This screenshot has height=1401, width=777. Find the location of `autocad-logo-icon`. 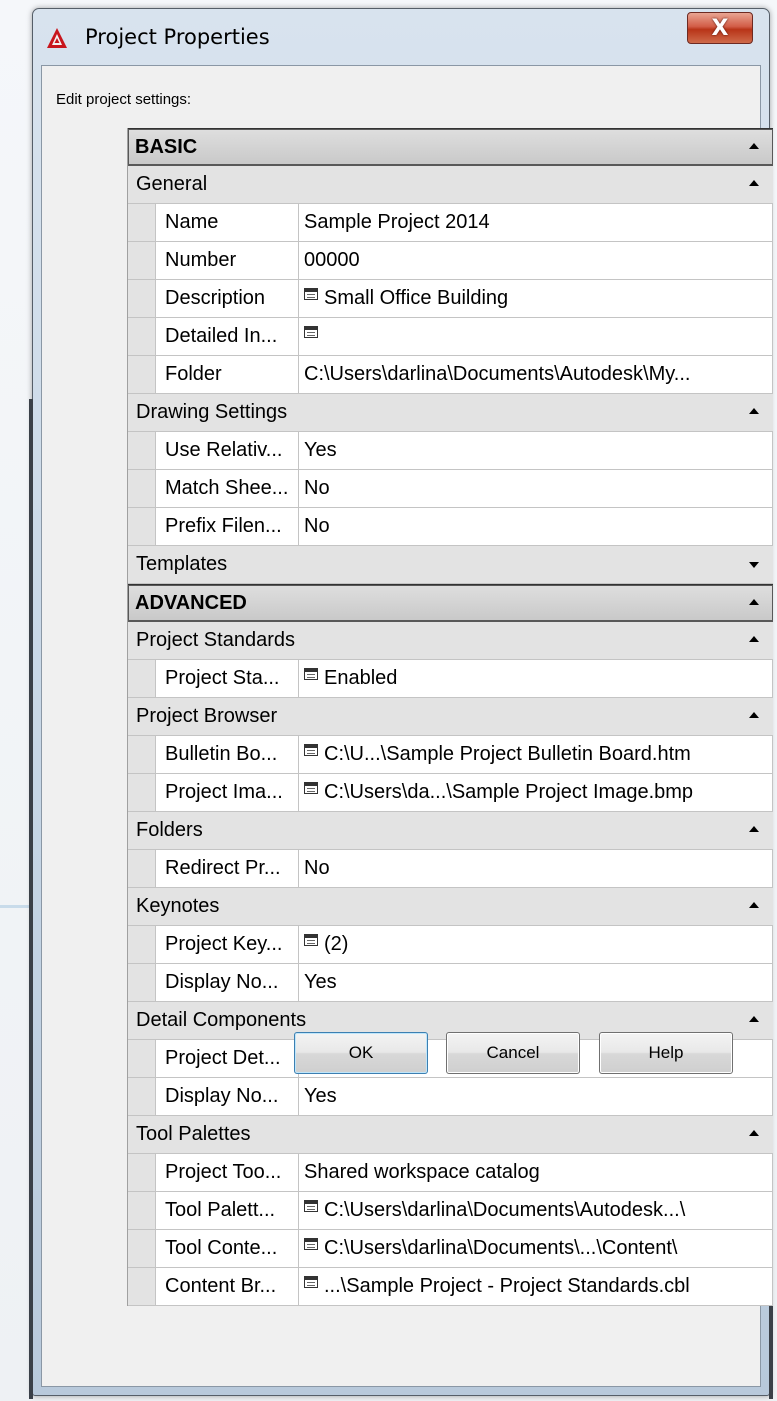

autocad-logo-icon is located at coordinates (57, 38).